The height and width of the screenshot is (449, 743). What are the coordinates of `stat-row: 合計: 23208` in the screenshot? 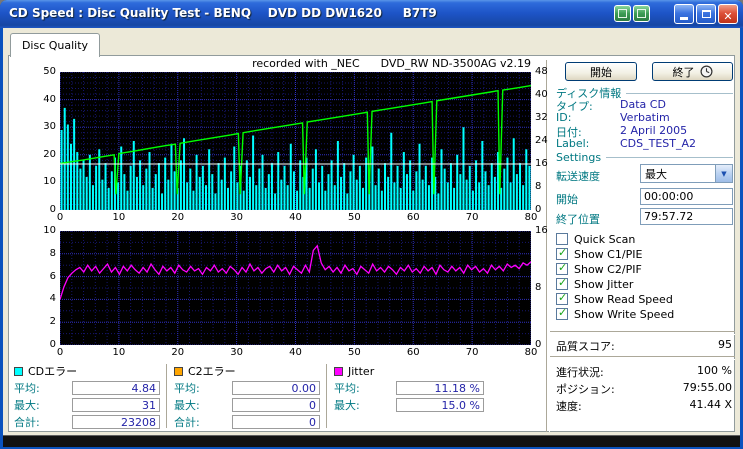 It's located at (87, 422).